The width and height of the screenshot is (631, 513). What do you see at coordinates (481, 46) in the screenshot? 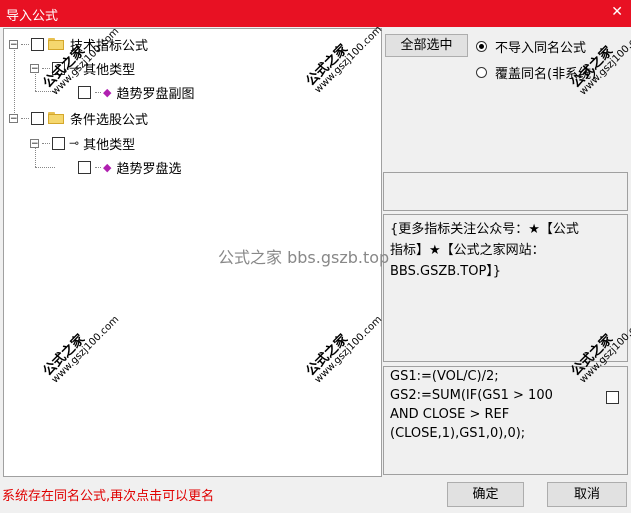
I see `radio-selected-icon` at bounding box center [481, 46].